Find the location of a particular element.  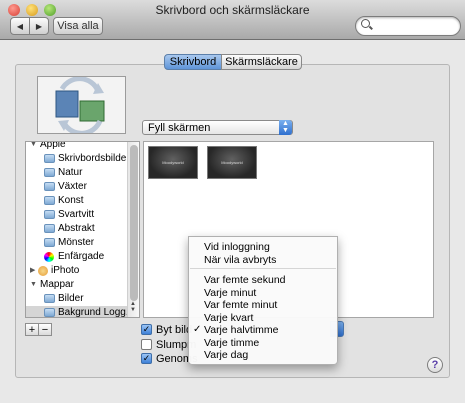

color-wheel-icon is located at coordinates (49, 257).